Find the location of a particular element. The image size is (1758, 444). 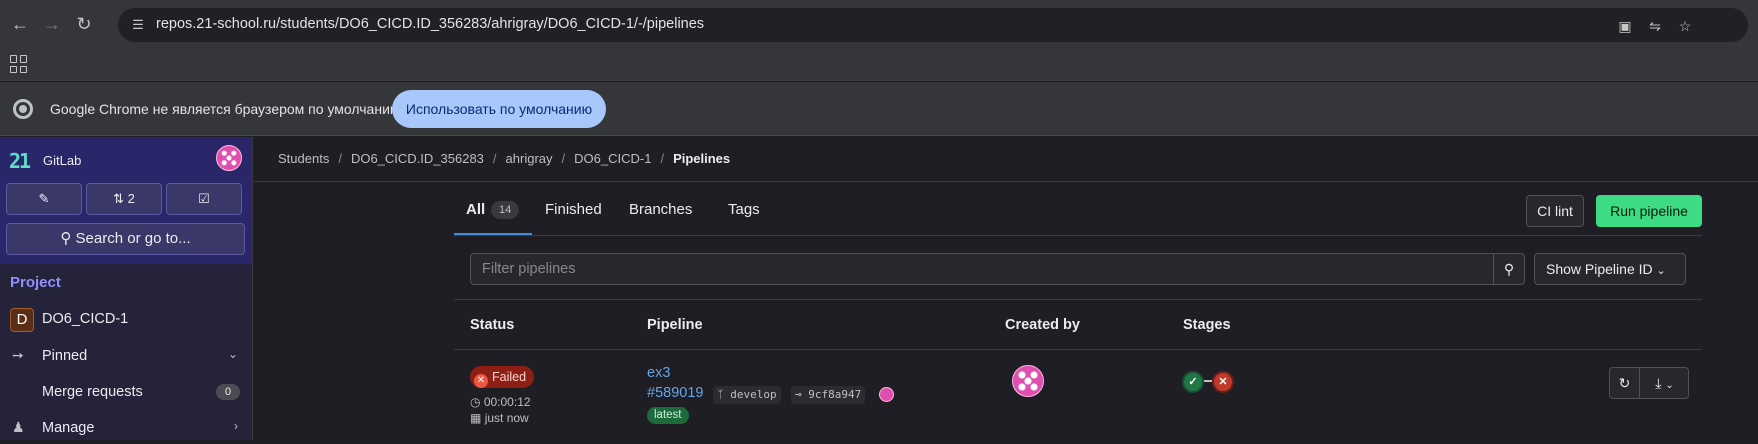

tab-all: All 14 is located at coordinates (493, 210).